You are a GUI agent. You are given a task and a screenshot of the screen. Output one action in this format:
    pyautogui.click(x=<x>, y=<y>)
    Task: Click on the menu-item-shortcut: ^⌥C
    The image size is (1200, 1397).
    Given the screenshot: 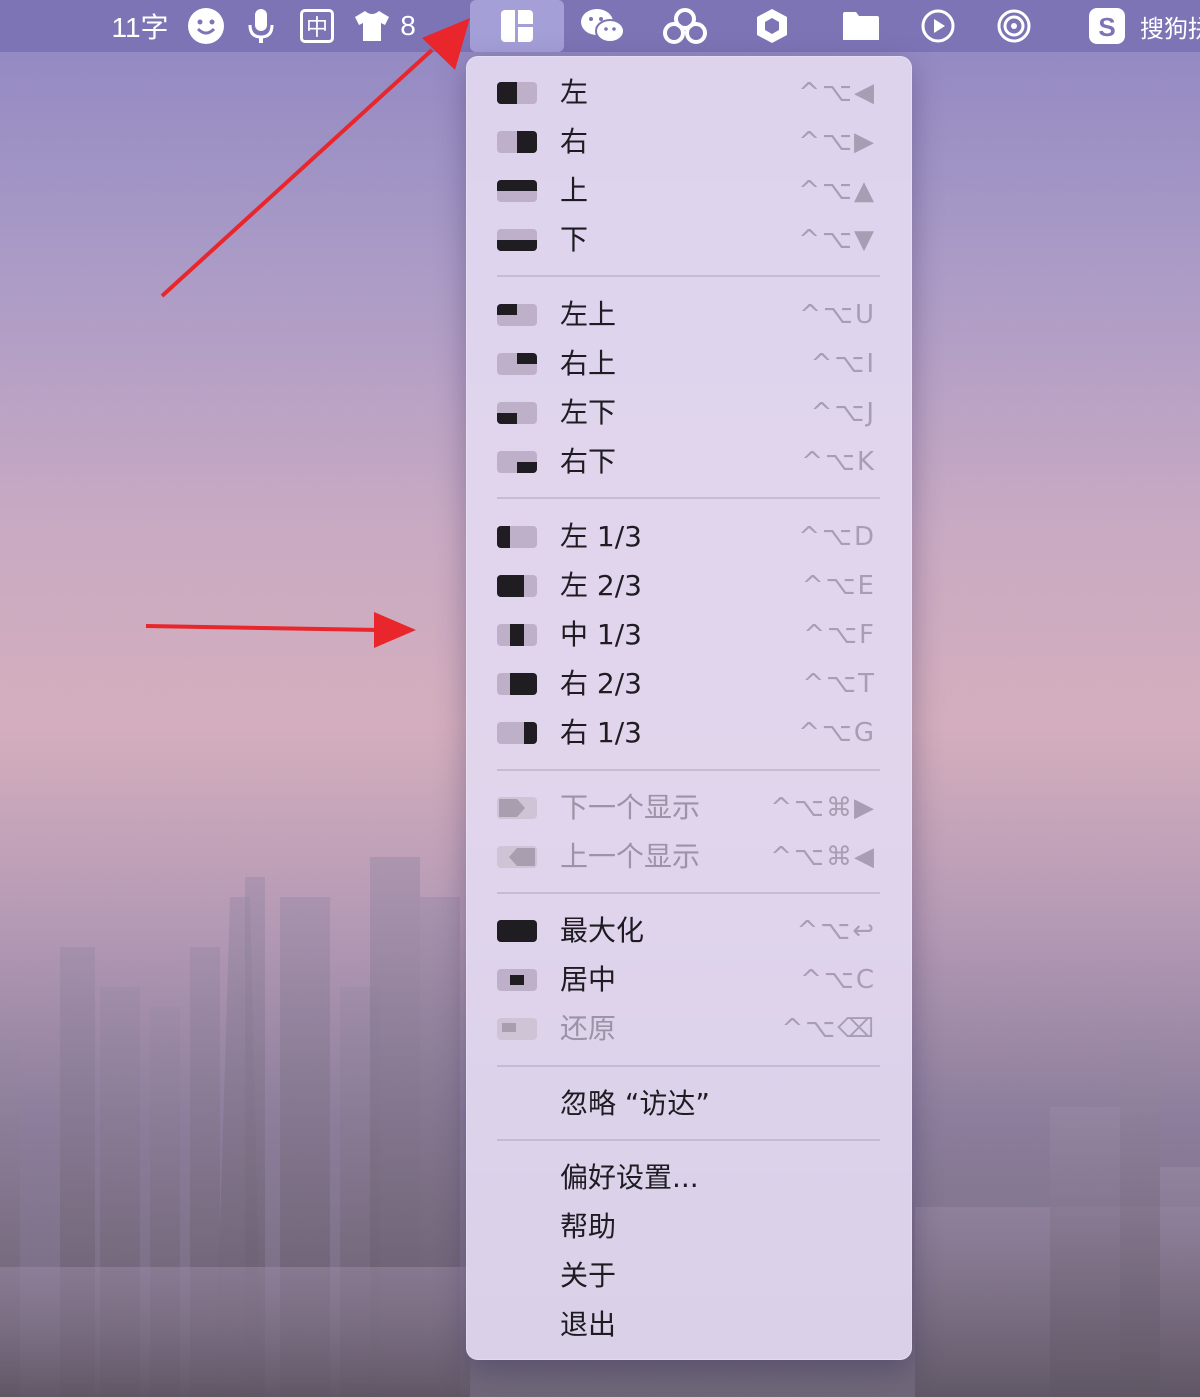 What is the action you would take?
    pyautogui.click(x=838, y=980)
    